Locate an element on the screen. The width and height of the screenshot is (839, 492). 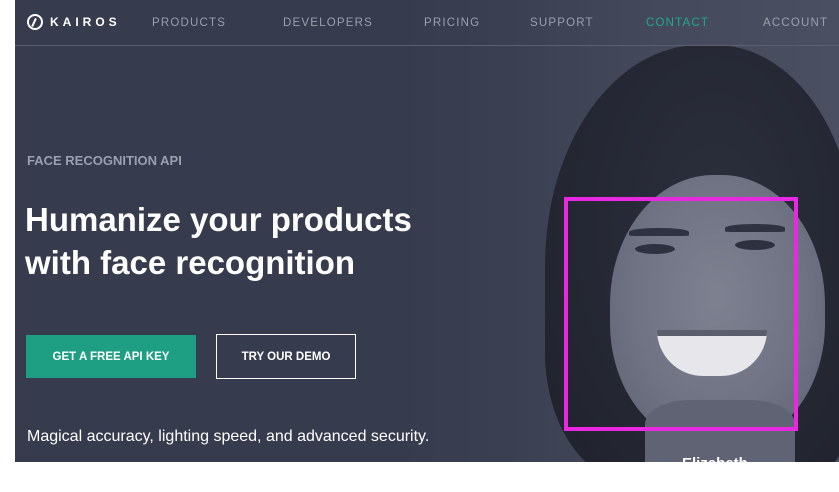
kairos-logo: KAIROS is located at coordinates (74, 22).